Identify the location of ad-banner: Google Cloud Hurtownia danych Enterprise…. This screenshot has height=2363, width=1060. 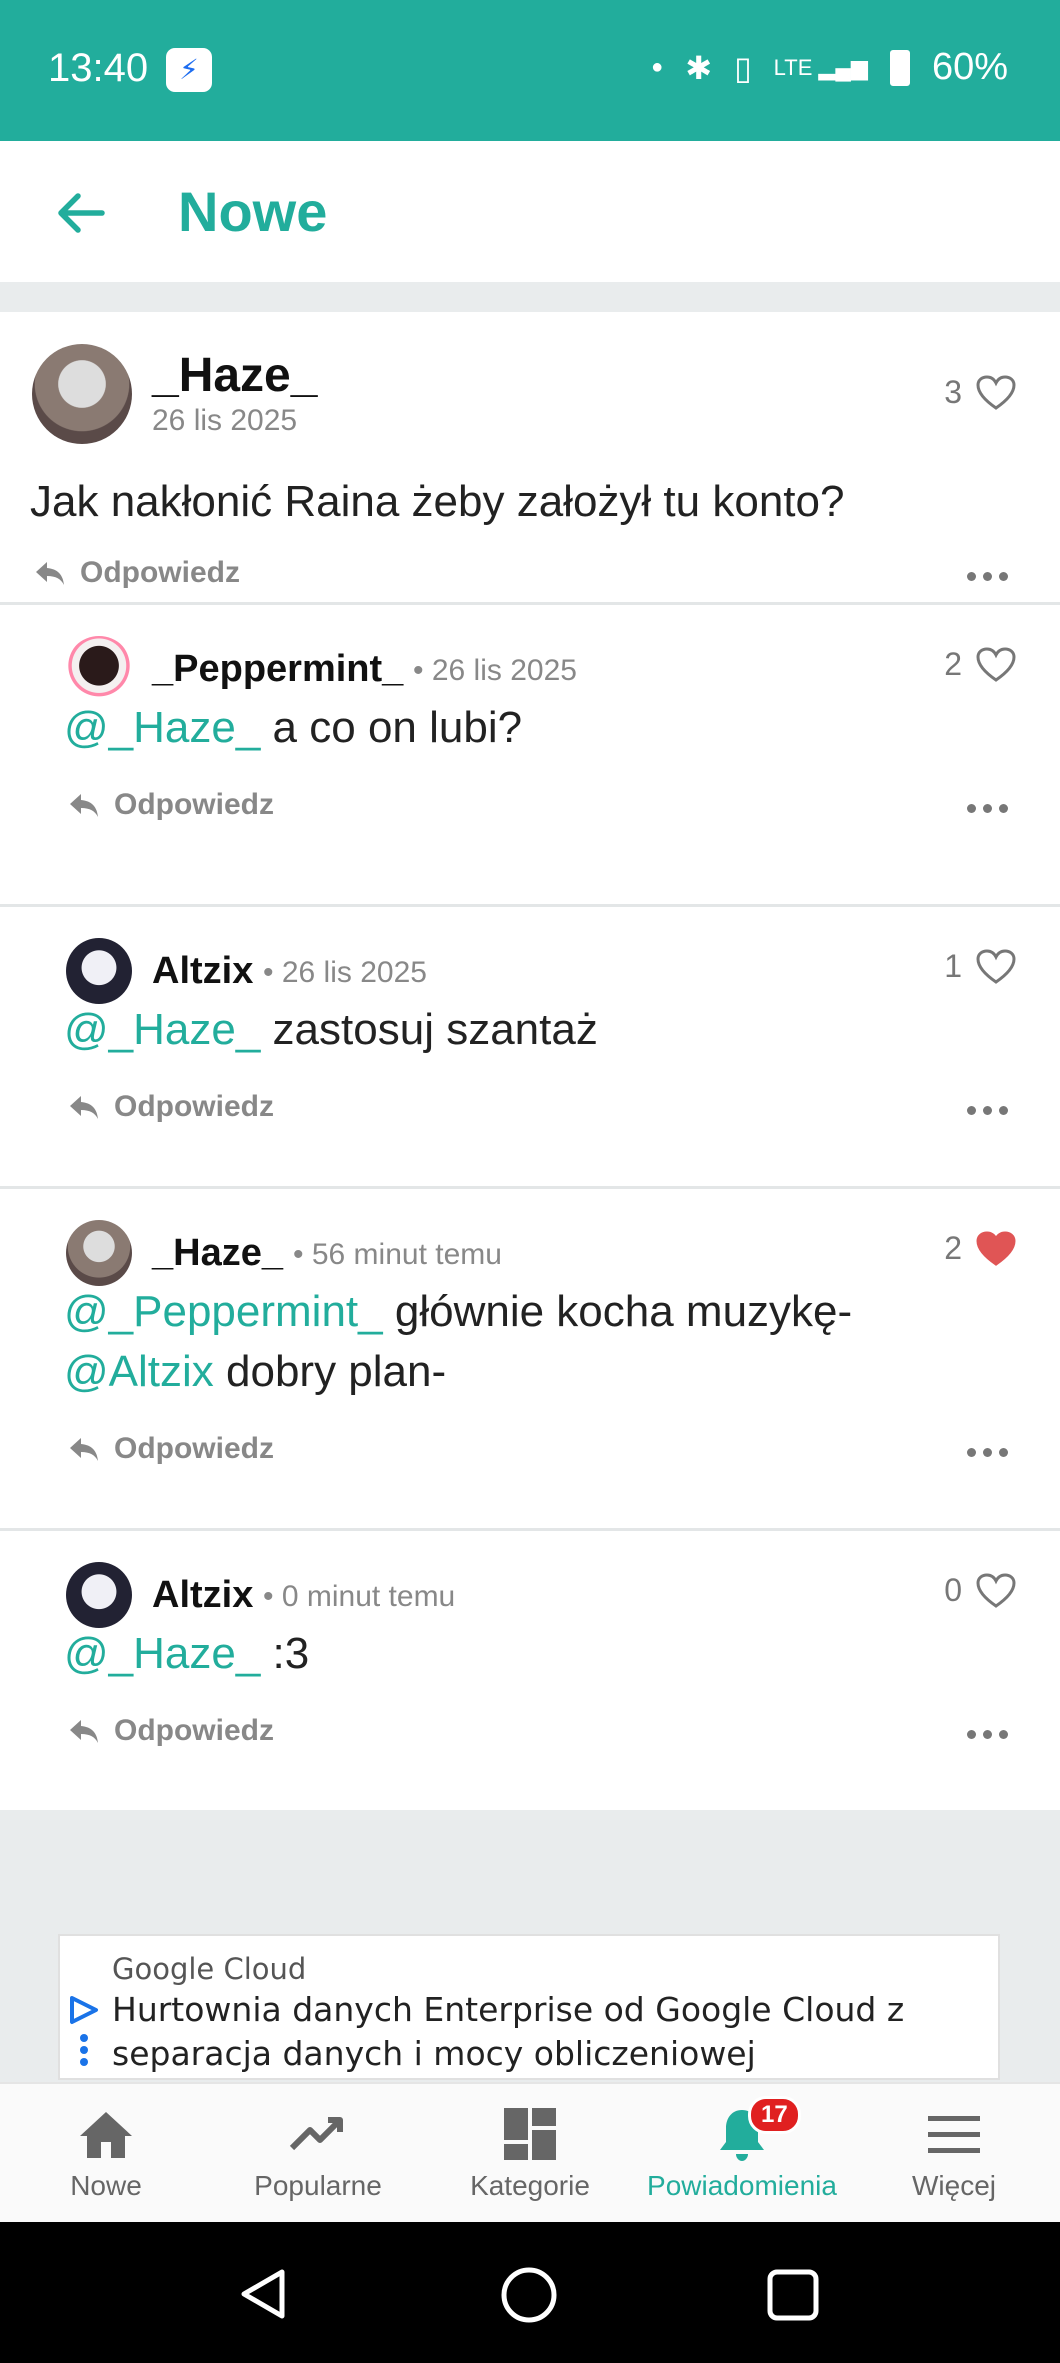
(529, 2007).